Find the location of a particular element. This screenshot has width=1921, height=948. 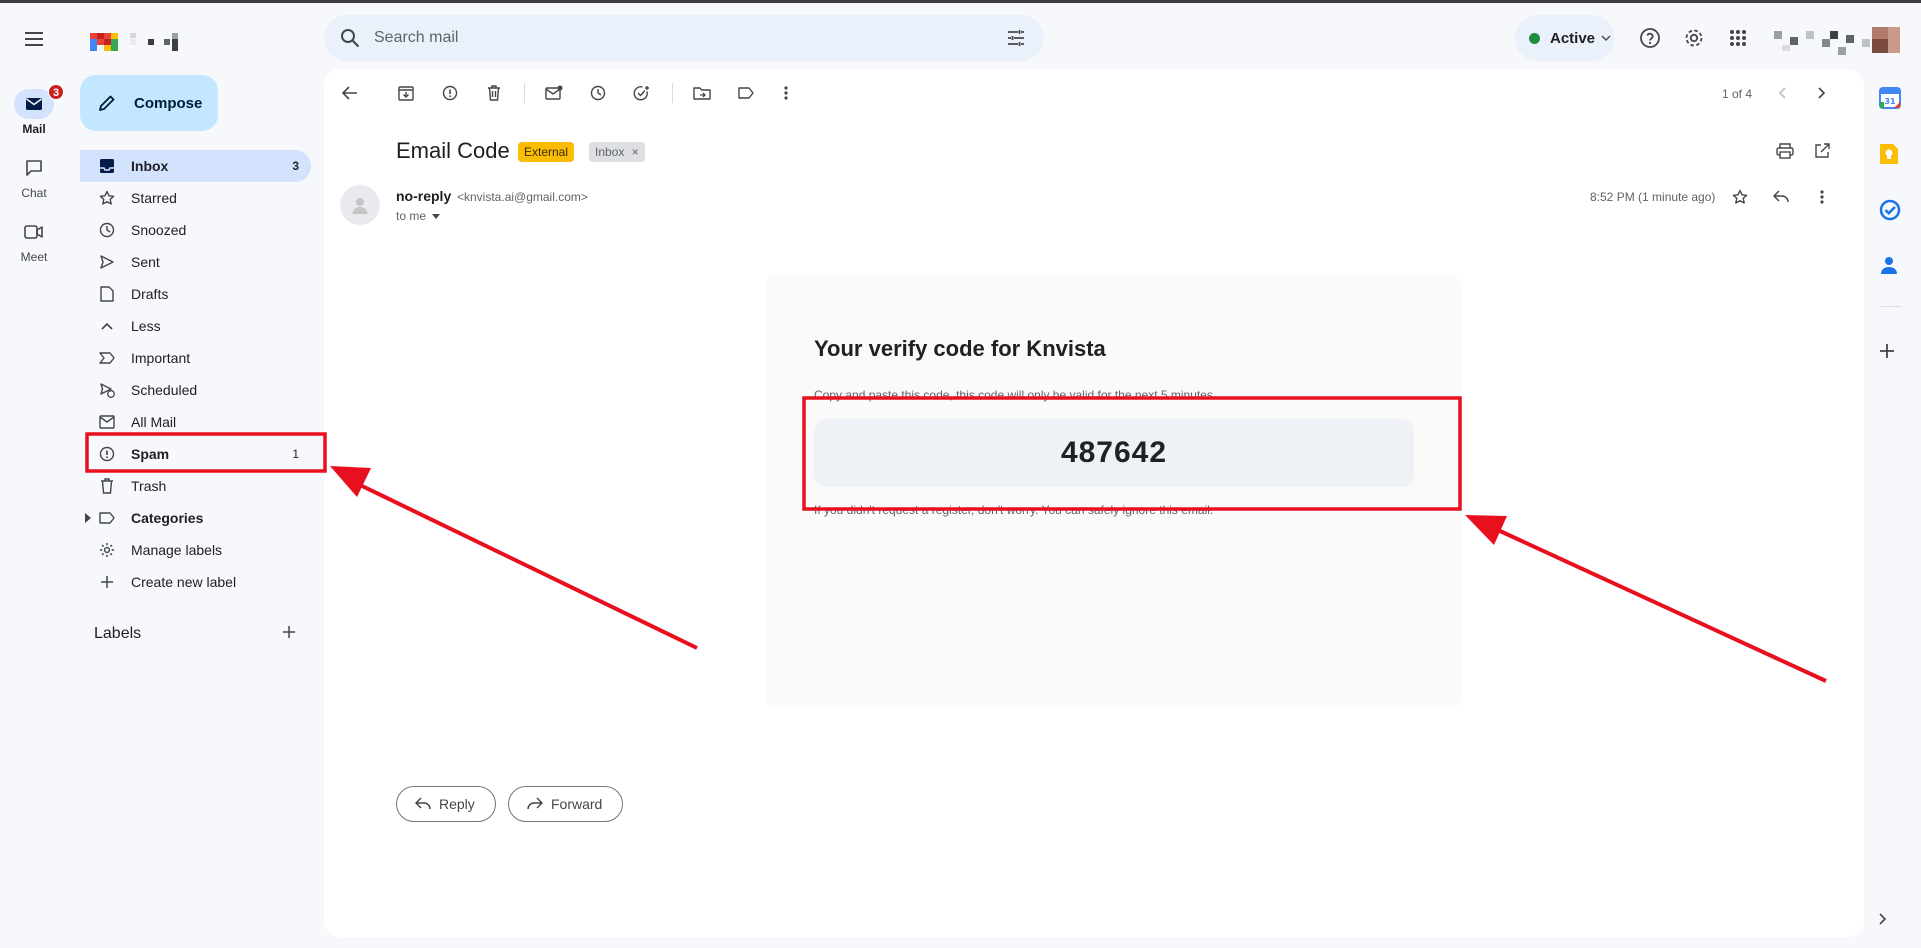

reply-icon-button is located at coordinates (1781, 197).